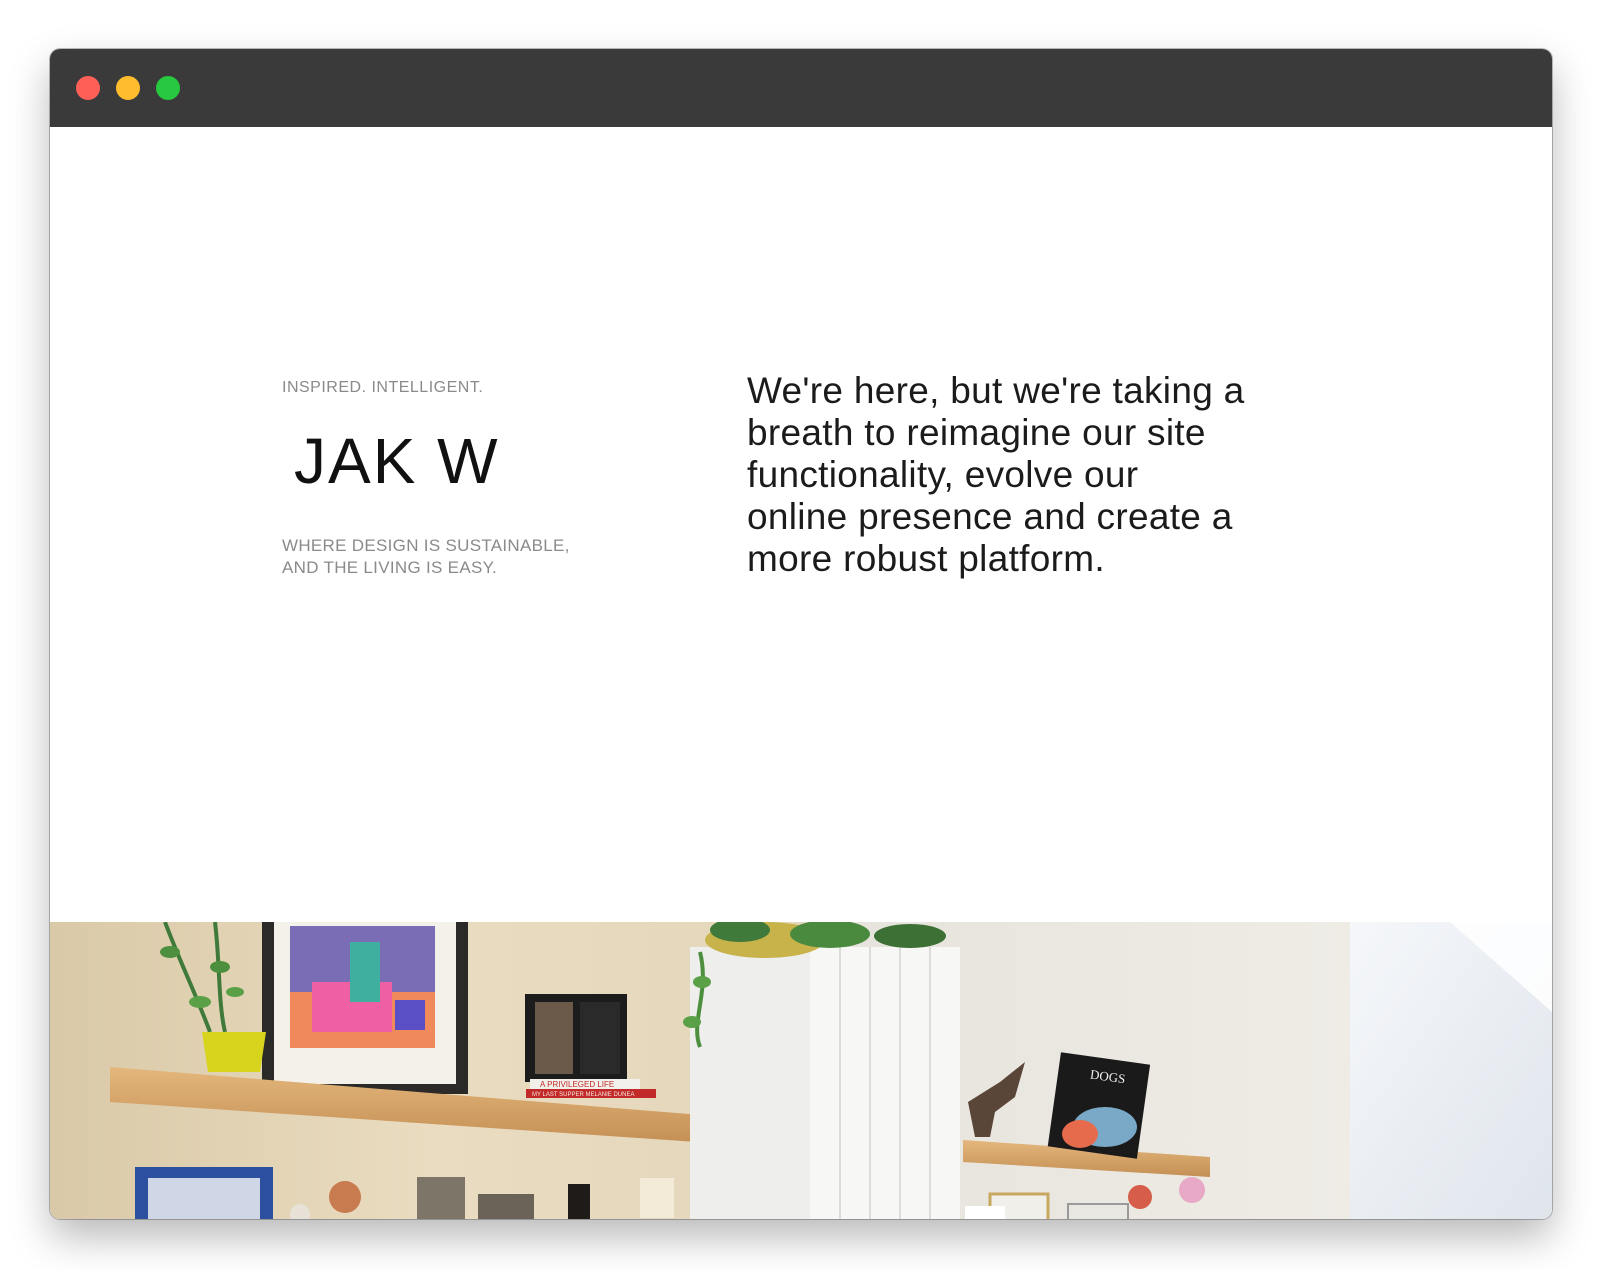  What do you see at coordinates (976, 432) in the screenshot?
I see `message-line: breath to reimagine our site` at bounding box center [976, 432].